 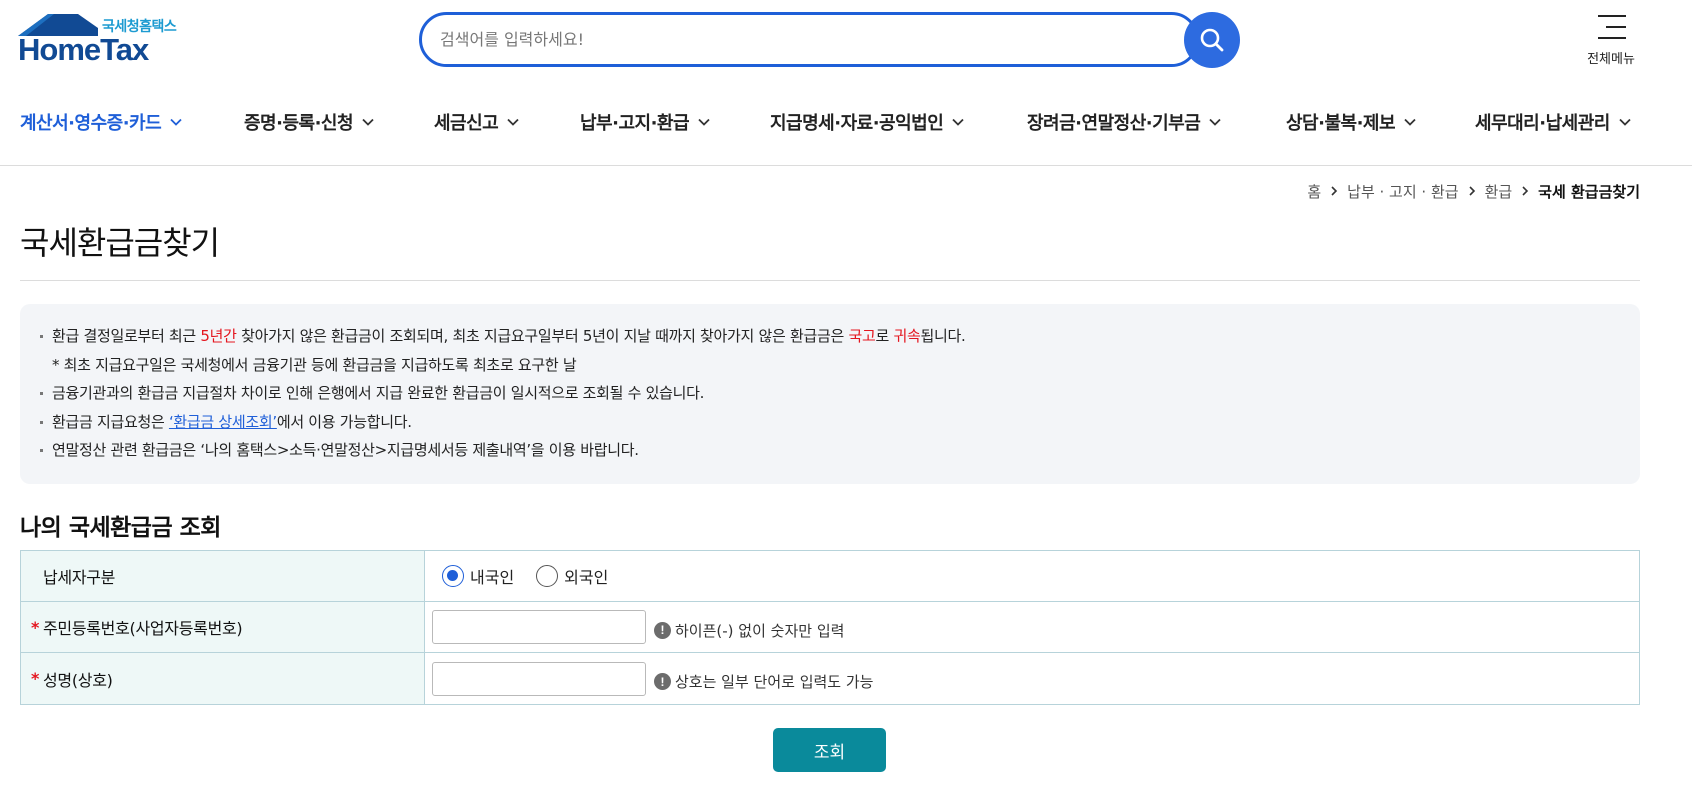 I want to click on gnb-item-payment-notice-refund: 납부·고지·환급, so click(x=645, y=122).